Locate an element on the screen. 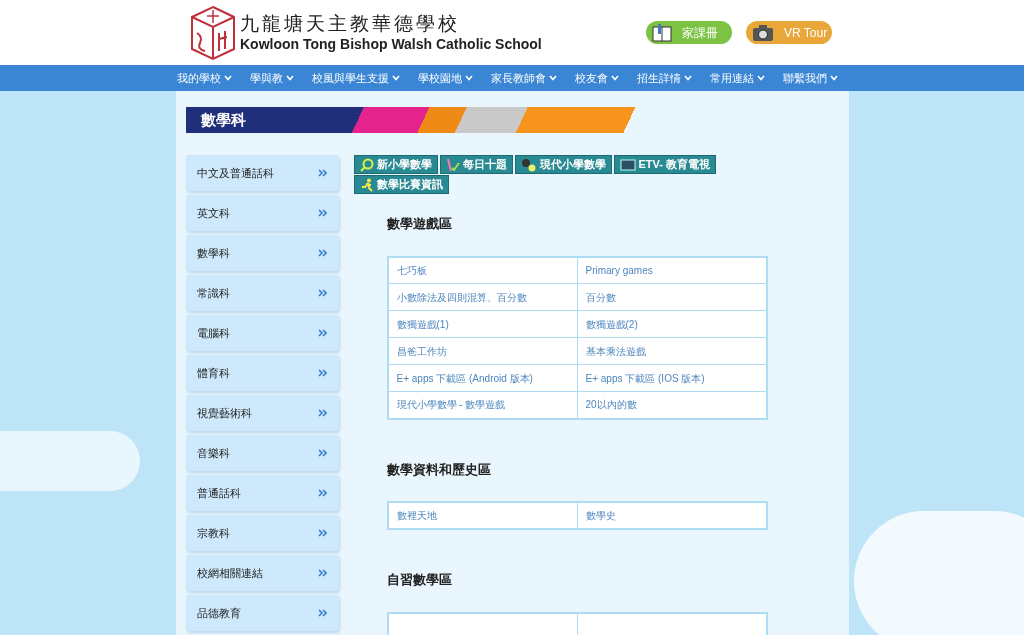 Image resolution: width=1024 pixels, height=635 pixels. nav-menu-item: 聯繫我們 is located at coordinates (810, 78).